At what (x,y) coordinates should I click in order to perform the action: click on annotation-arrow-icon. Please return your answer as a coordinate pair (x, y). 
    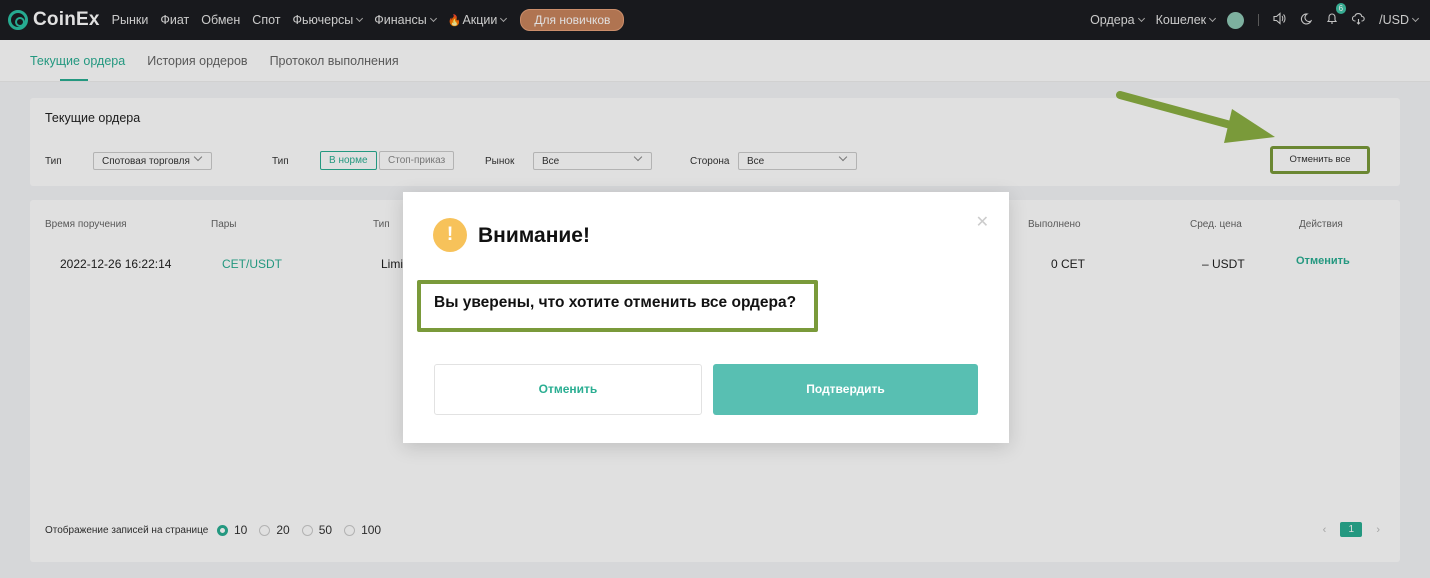
    Looking at the image, I should click on (1195, 117).